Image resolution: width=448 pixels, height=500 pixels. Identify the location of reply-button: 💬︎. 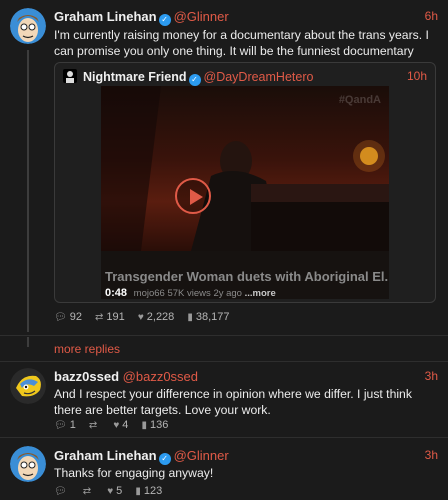
(62, 491).